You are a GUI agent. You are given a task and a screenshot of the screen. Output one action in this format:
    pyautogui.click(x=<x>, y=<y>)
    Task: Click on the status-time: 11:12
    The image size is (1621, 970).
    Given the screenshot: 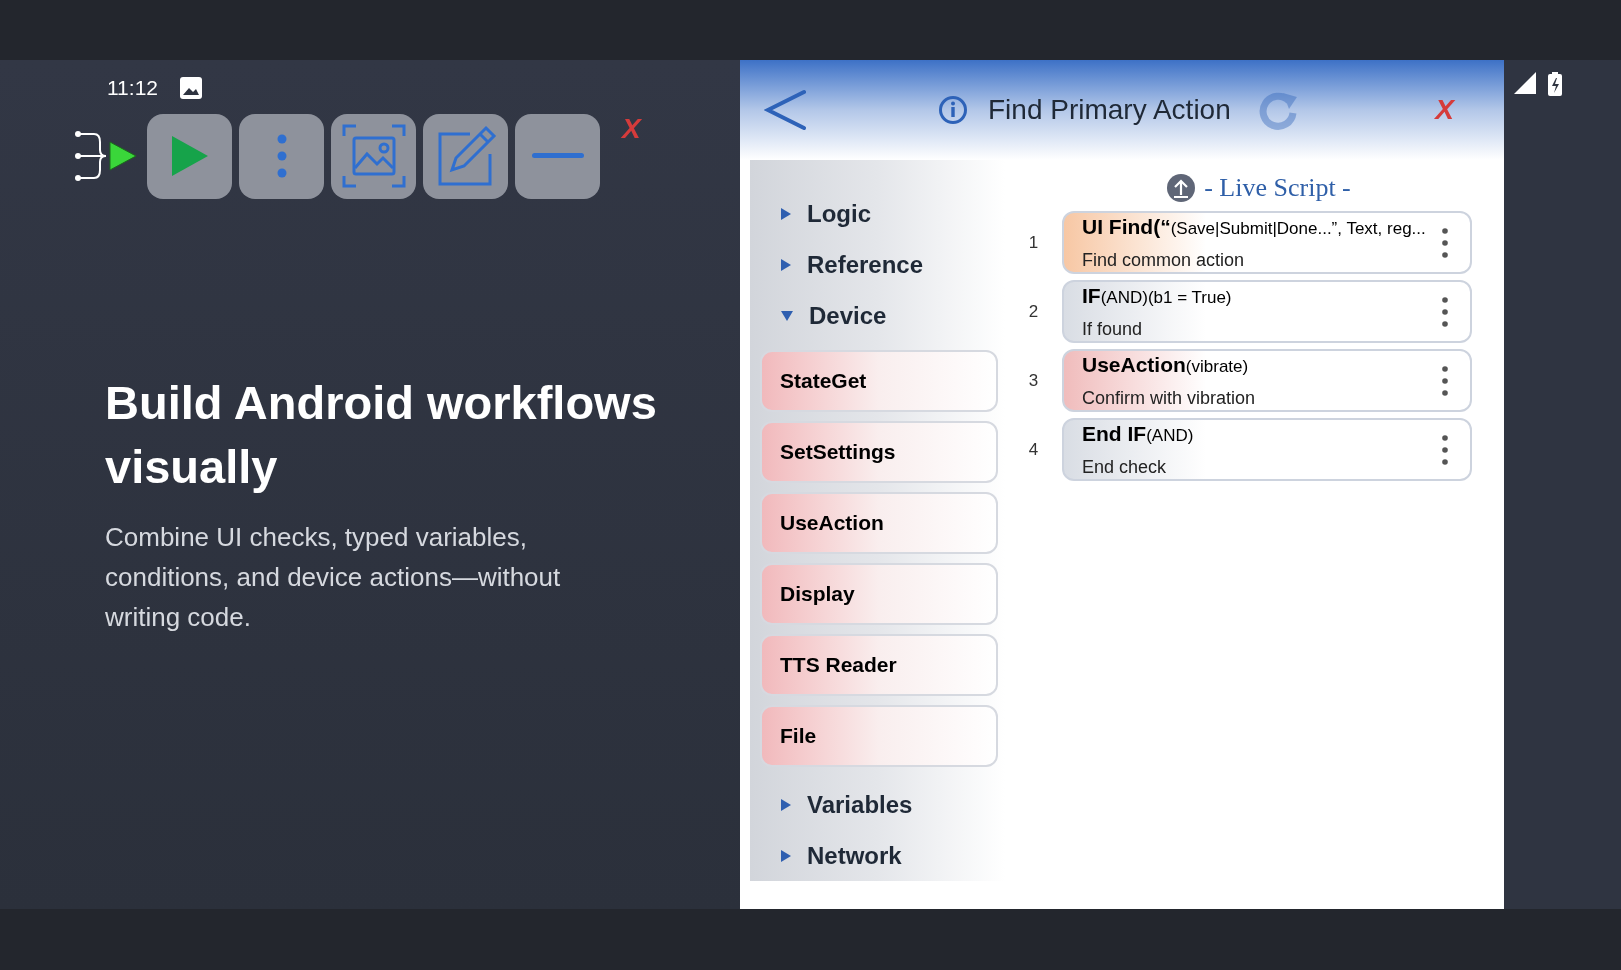 What is the action you would take?
    pyautogui.click(x=132, y=88)
    